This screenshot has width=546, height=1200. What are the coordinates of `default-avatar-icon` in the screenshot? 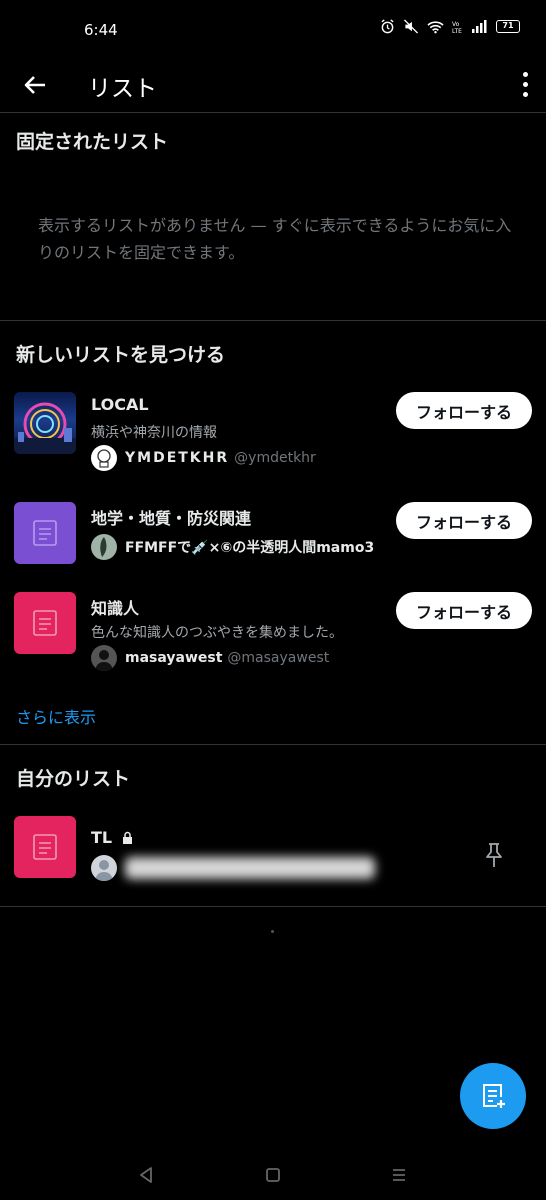 It's located at (104, 870).